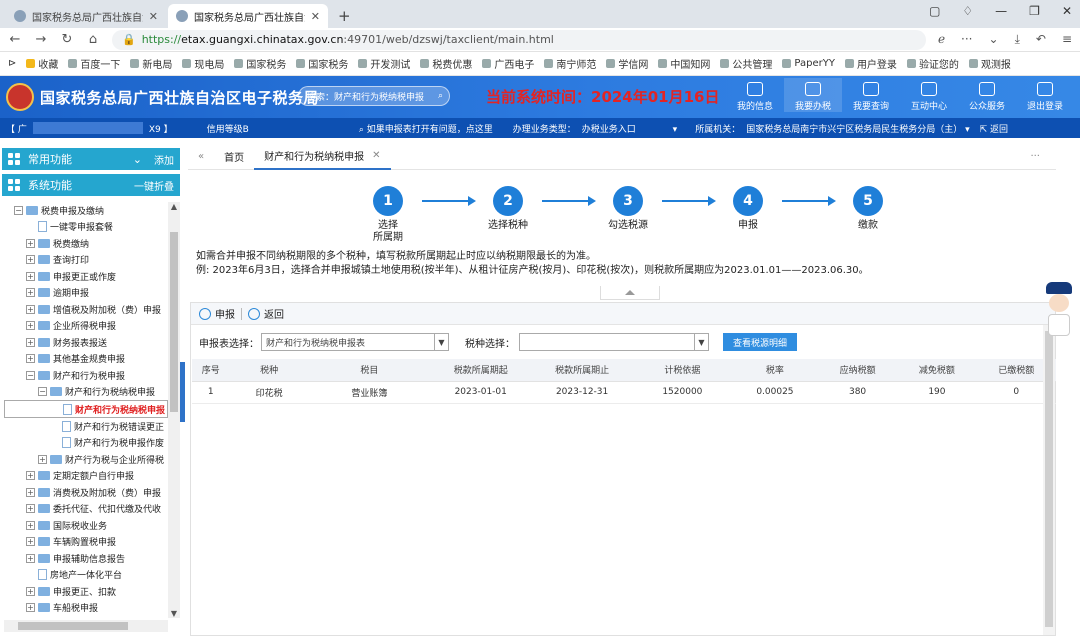  Describe the element at coordinates (376, 155) in the screenshot. I see `close-icon: ✕` at that location.